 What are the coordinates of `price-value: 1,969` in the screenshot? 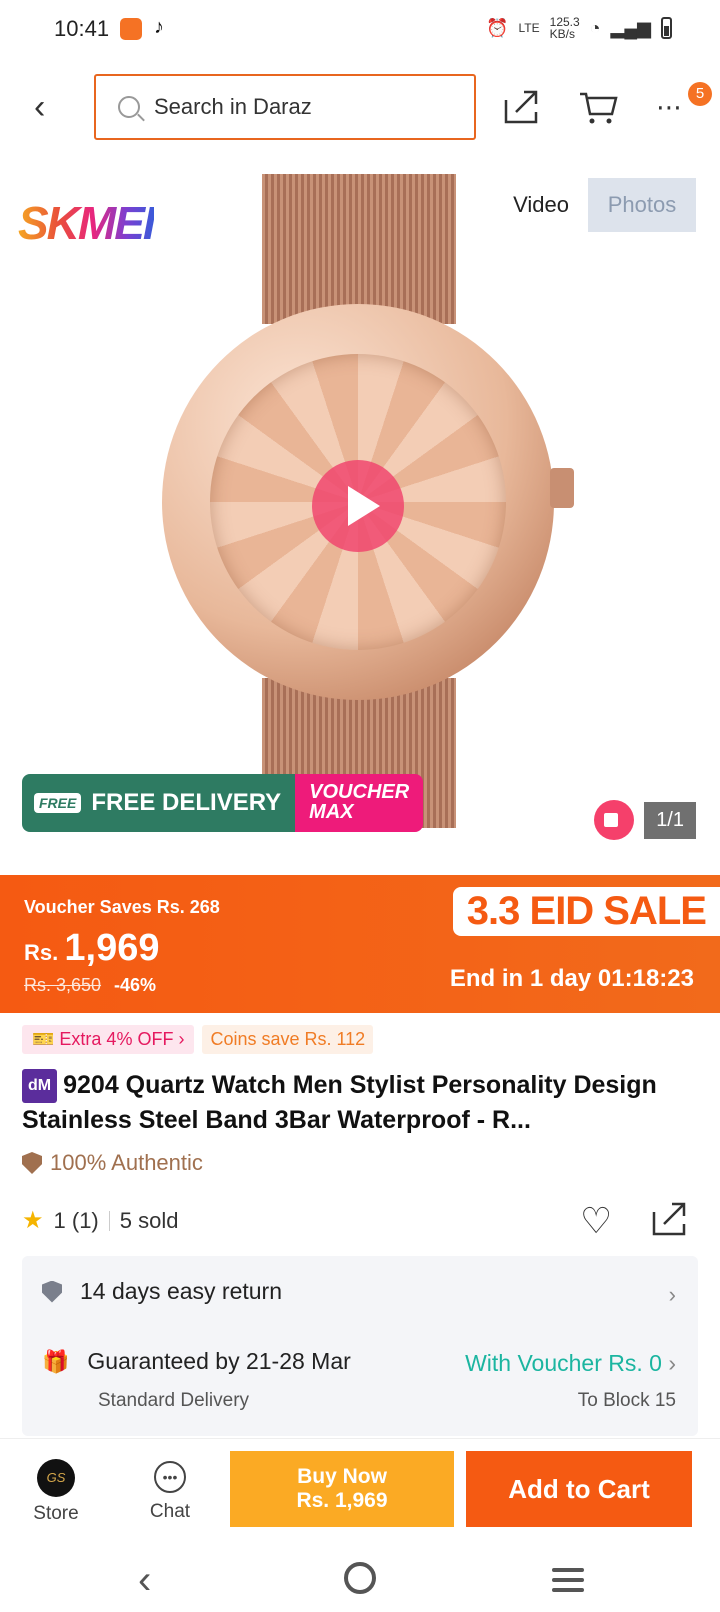 It's located at (112, 948).